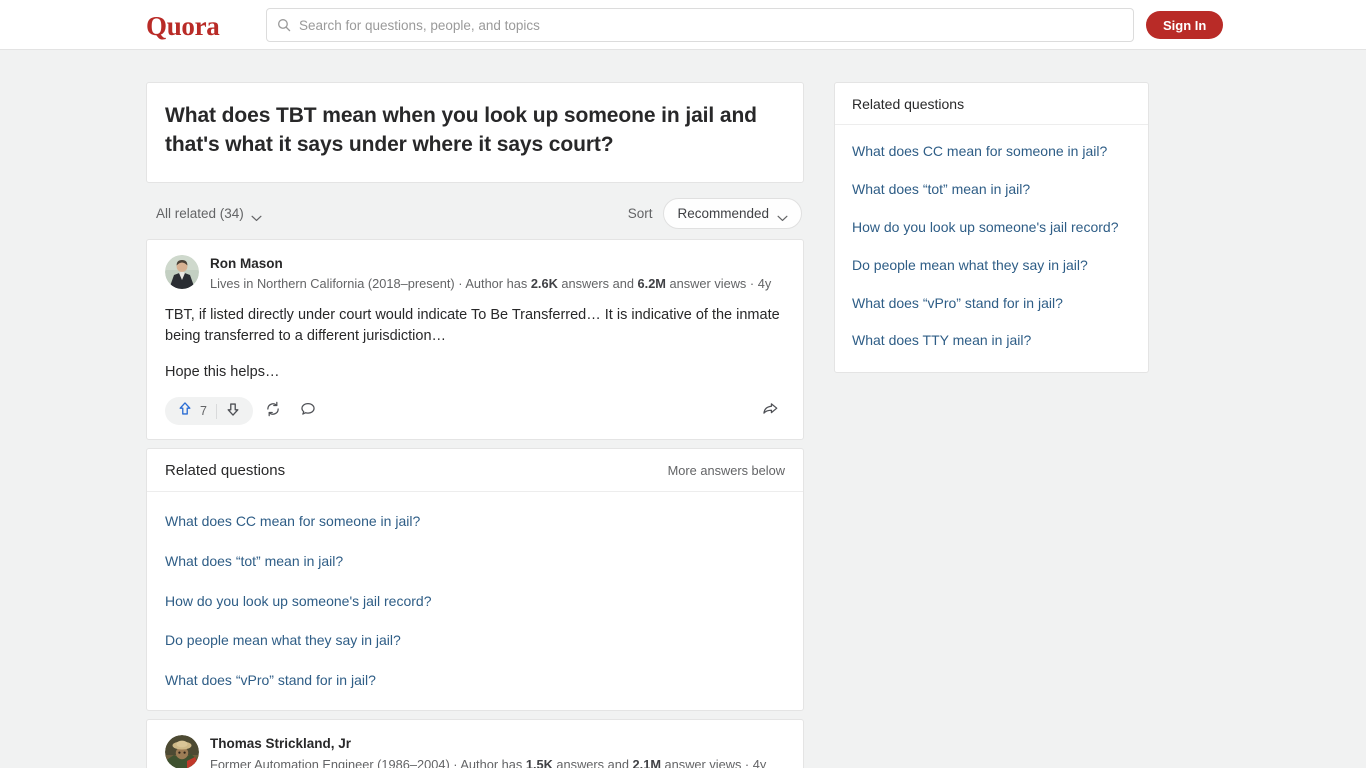 This screenshot has height=768, width=1366. I want to click on sidebar-related-question-link: What does “vPro” stand for in jail?, so click(991, 304).